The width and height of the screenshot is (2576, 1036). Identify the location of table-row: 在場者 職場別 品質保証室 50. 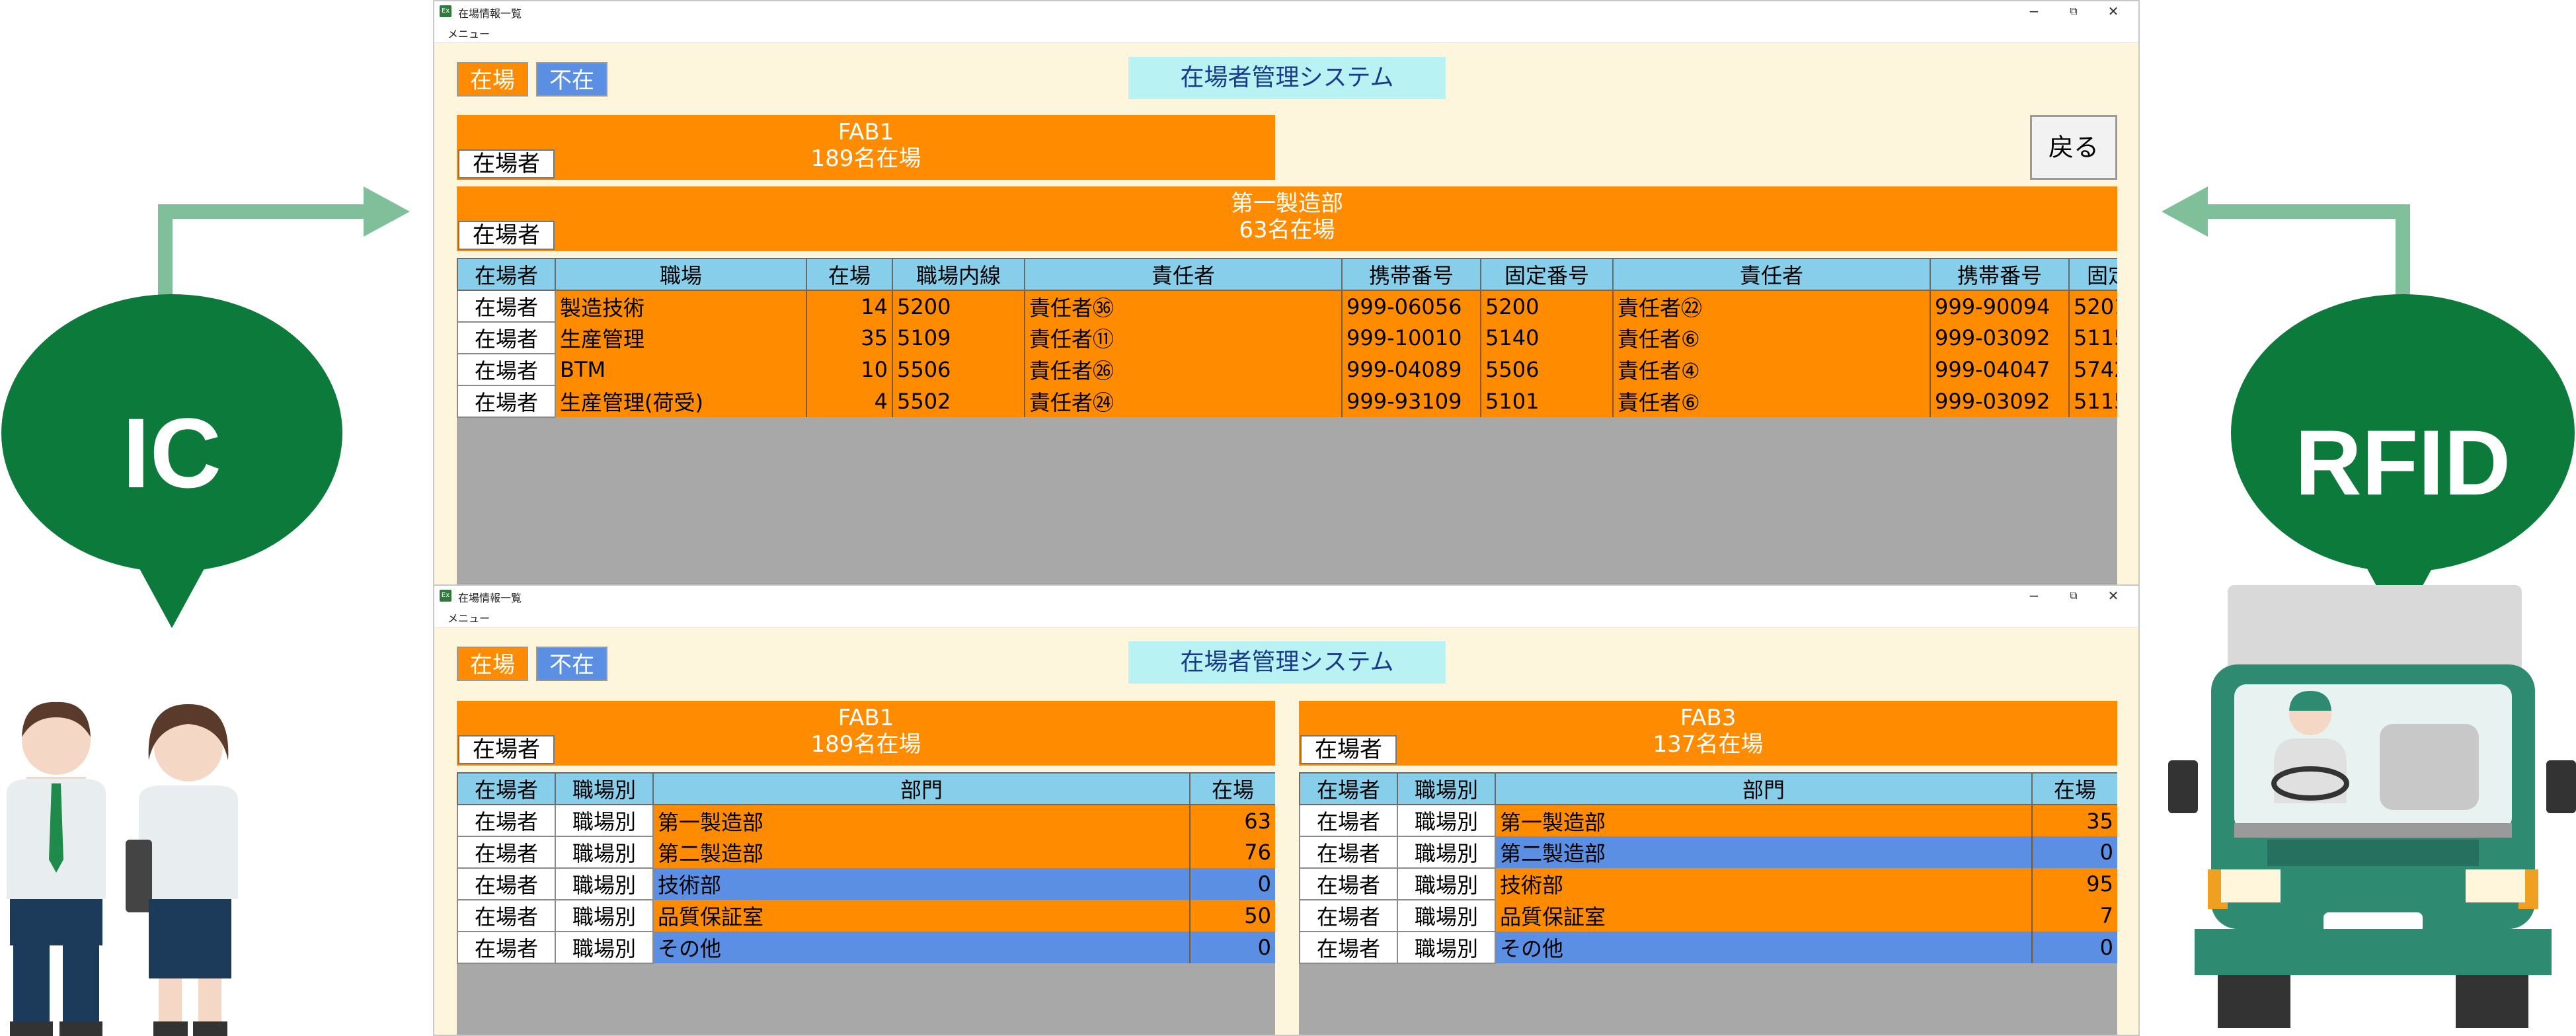
(866, 915).